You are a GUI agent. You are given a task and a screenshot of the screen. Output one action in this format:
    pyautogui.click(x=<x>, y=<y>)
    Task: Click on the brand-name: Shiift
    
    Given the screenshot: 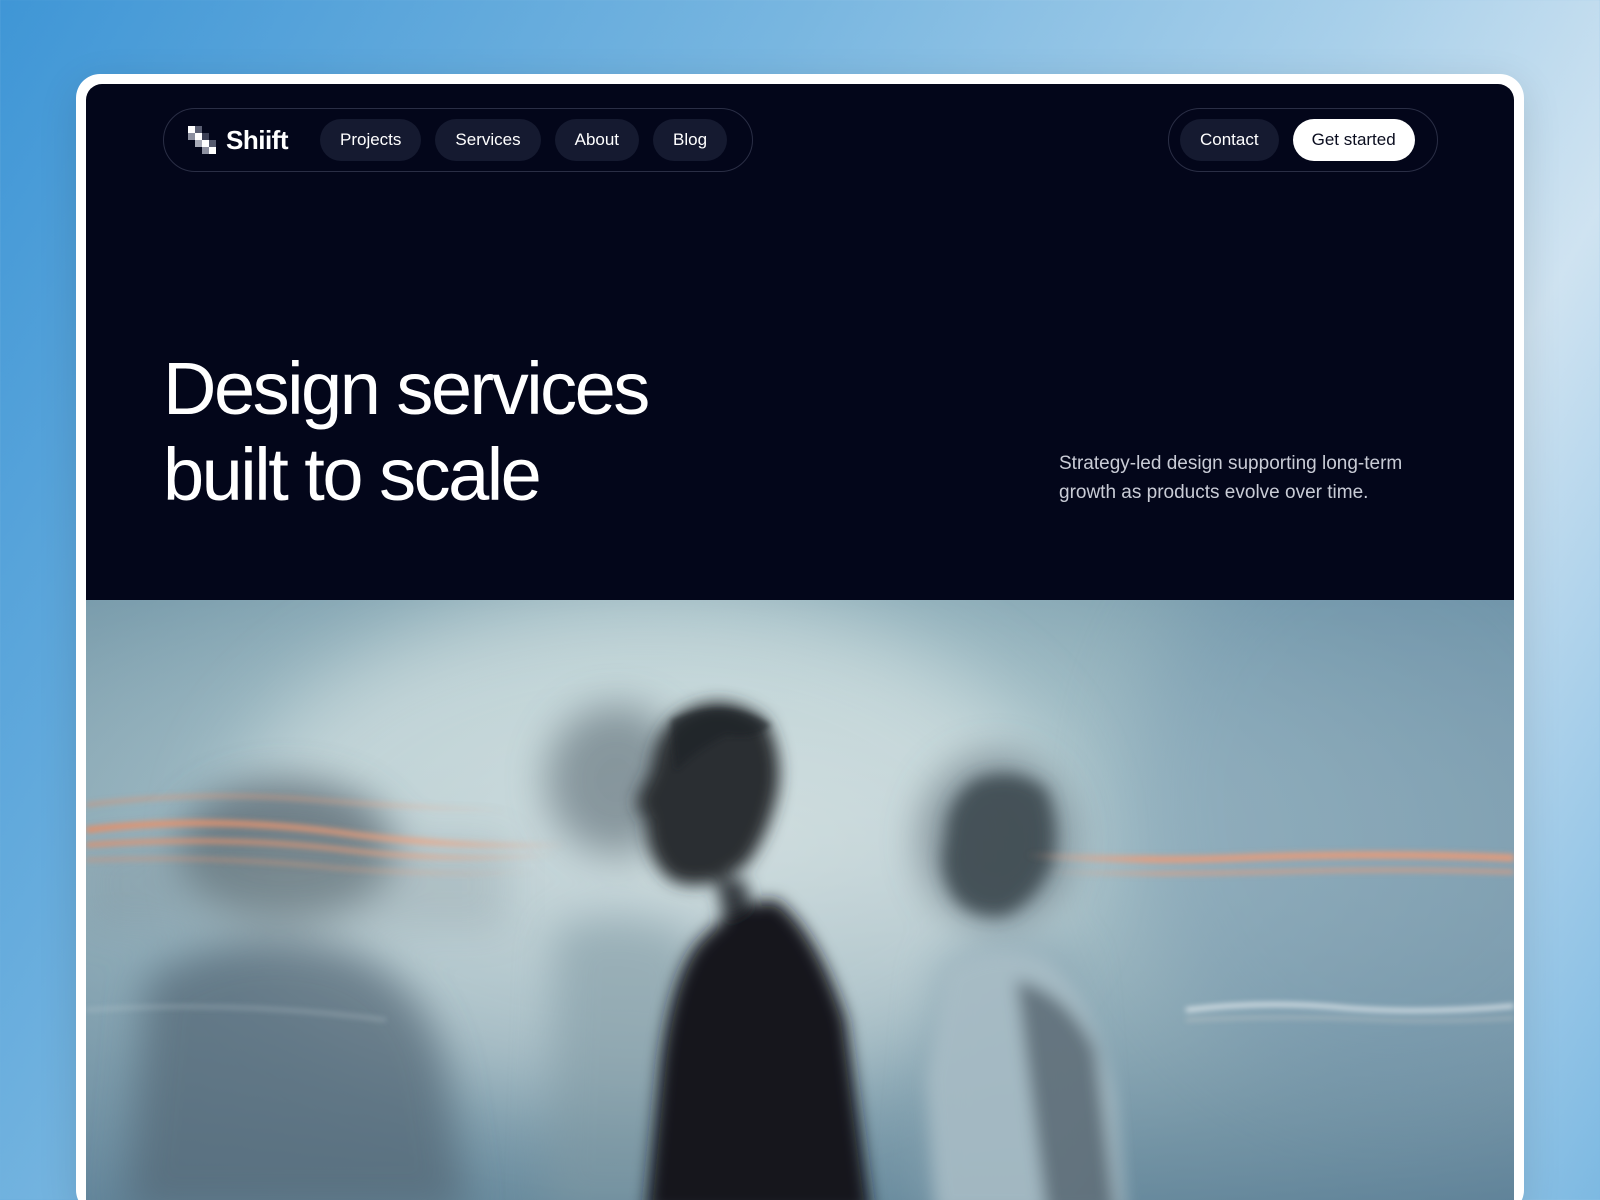 What is the action you would take?
    pyautogui.click(x=257, y=139)
    